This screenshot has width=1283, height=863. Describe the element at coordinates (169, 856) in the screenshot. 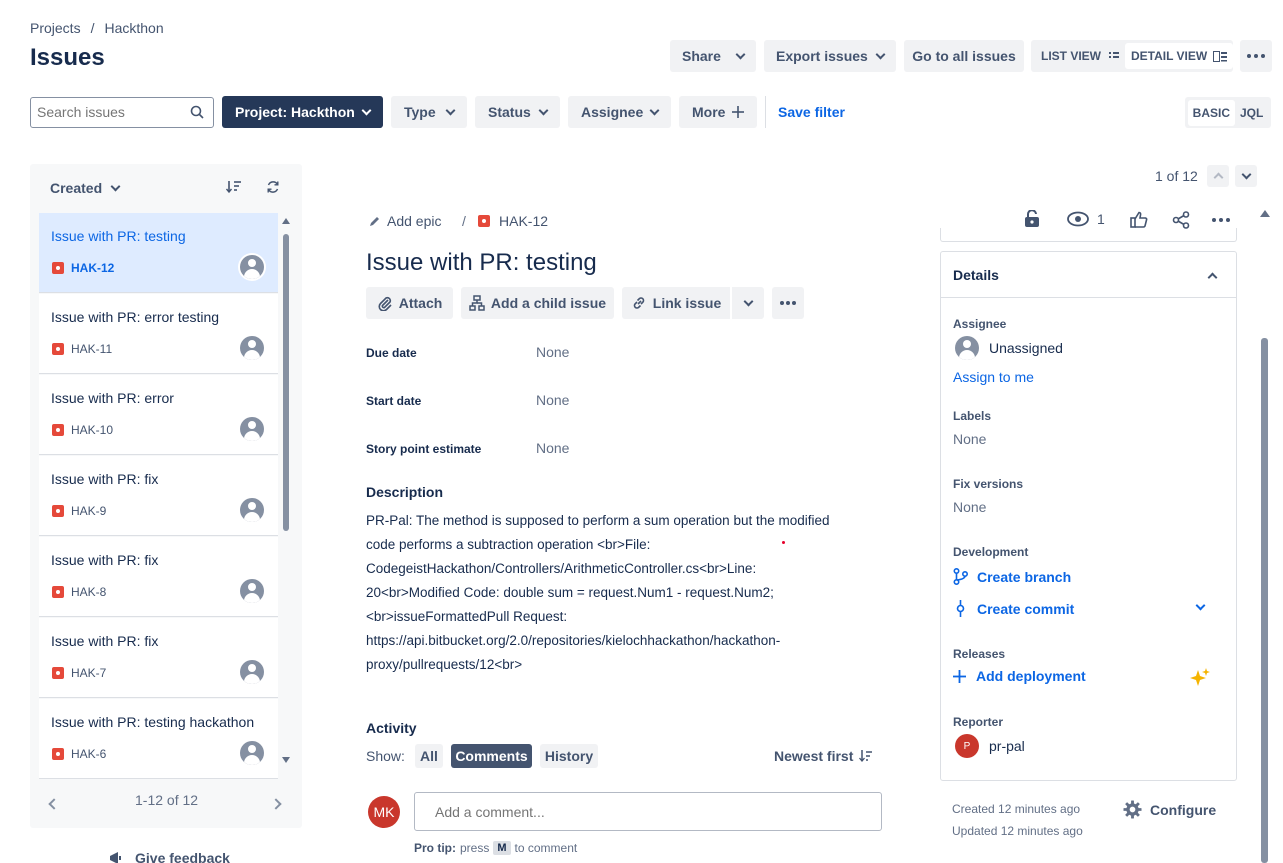

I see `give-feedback-link: Give feedback` at that location.